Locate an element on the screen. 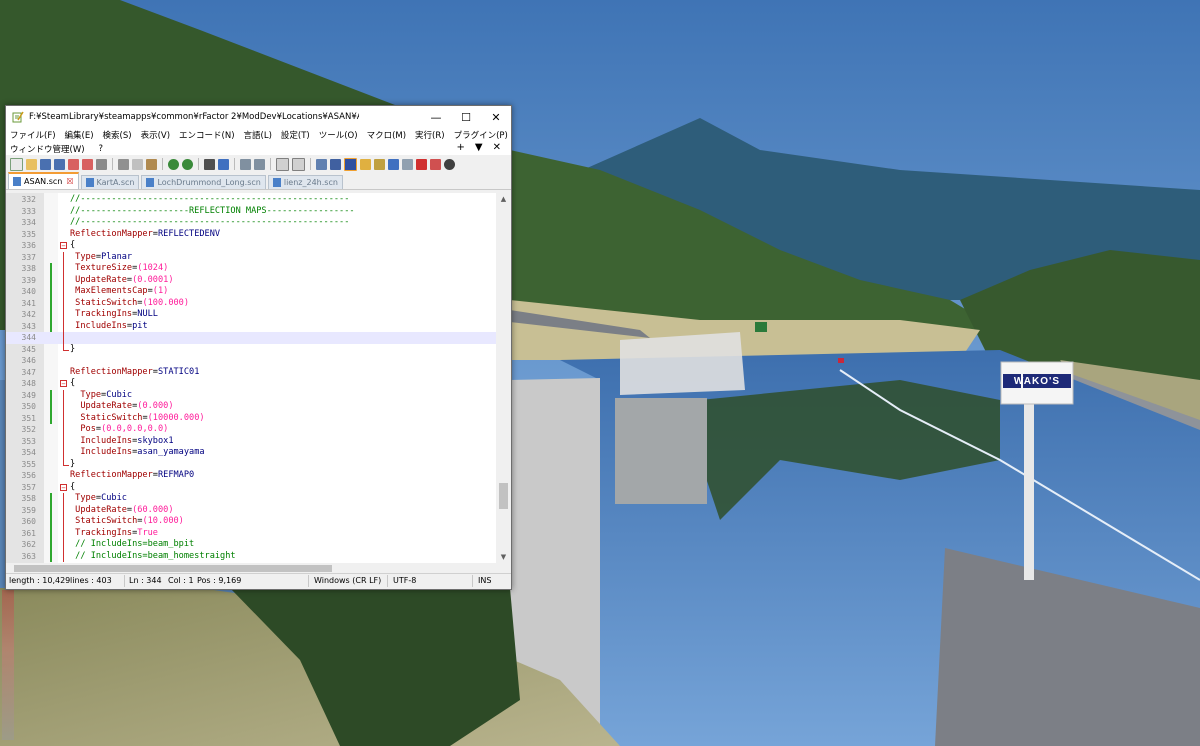 The image size is (1200, 746). vertical-scrollbar: ▲ ▼ is located at coordinates (503, 378).